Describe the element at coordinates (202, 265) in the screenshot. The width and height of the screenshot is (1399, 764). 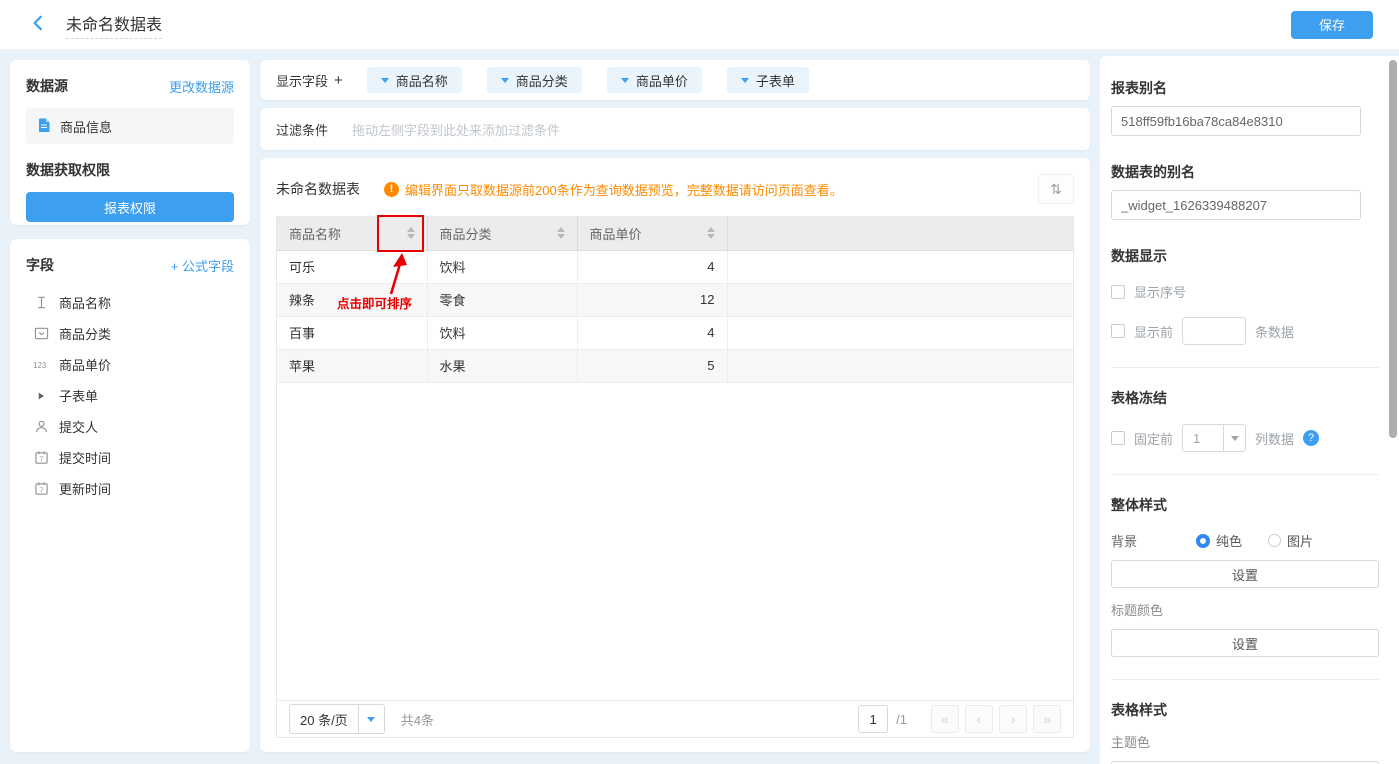
I see `add-formula-field-link: + 公式字段` at that location.